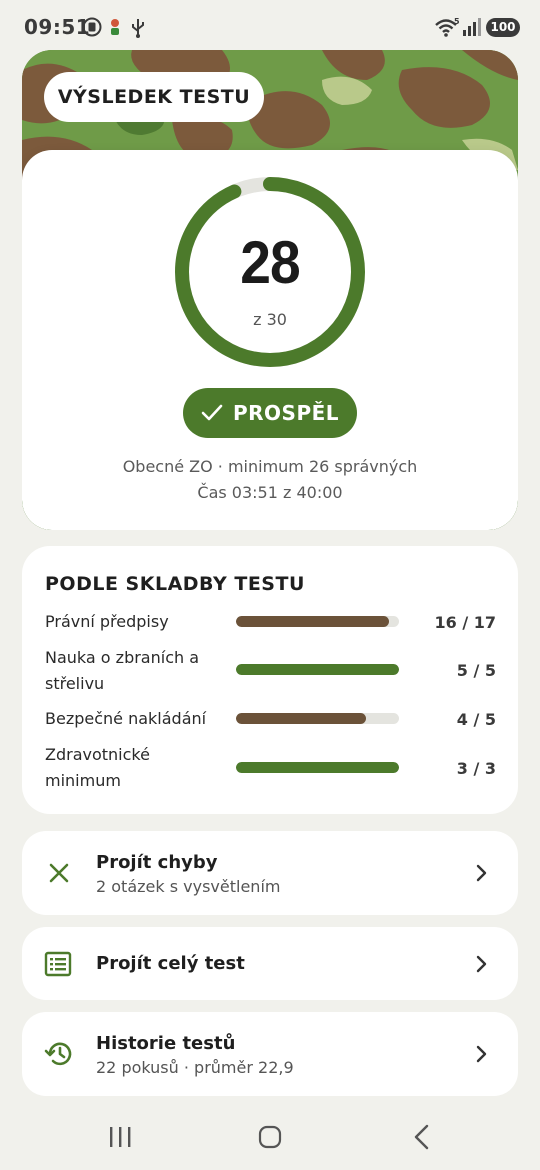  I want to click on pass-status-badge: PROSPĚL, so click(270, 413).